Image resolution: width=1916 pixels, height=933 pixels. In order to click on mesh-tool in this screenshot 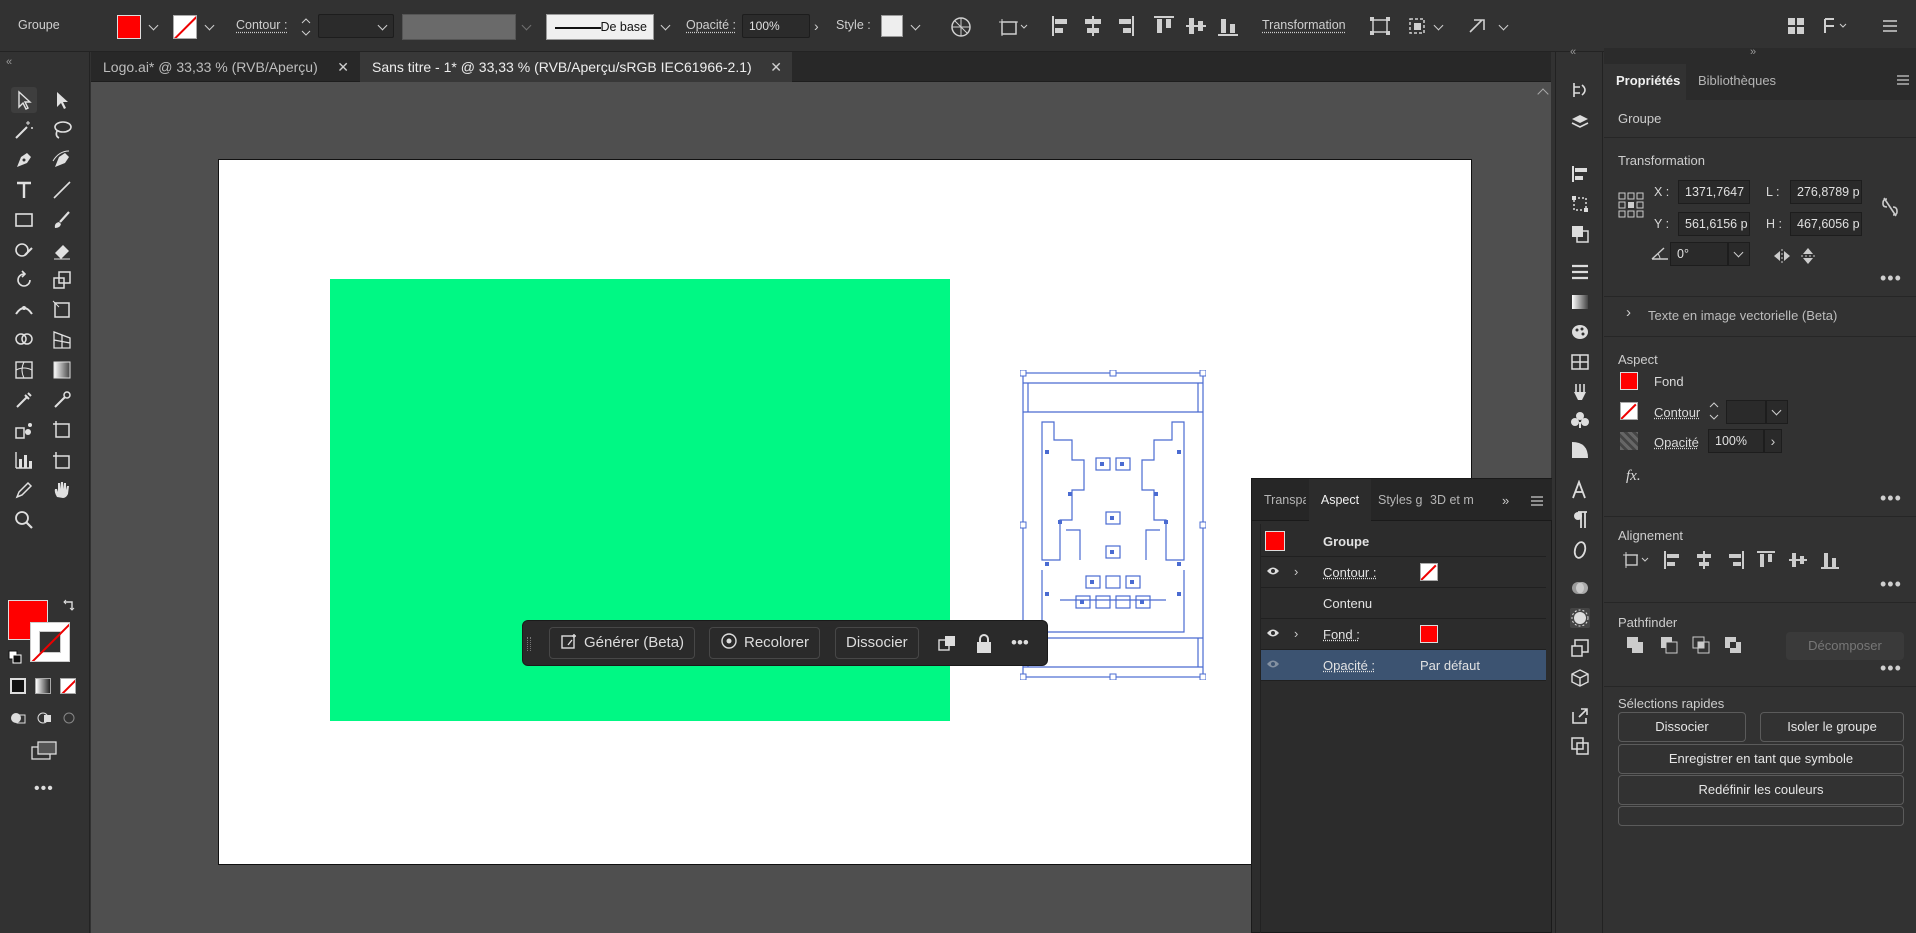, I will do `click(24, 370)`.